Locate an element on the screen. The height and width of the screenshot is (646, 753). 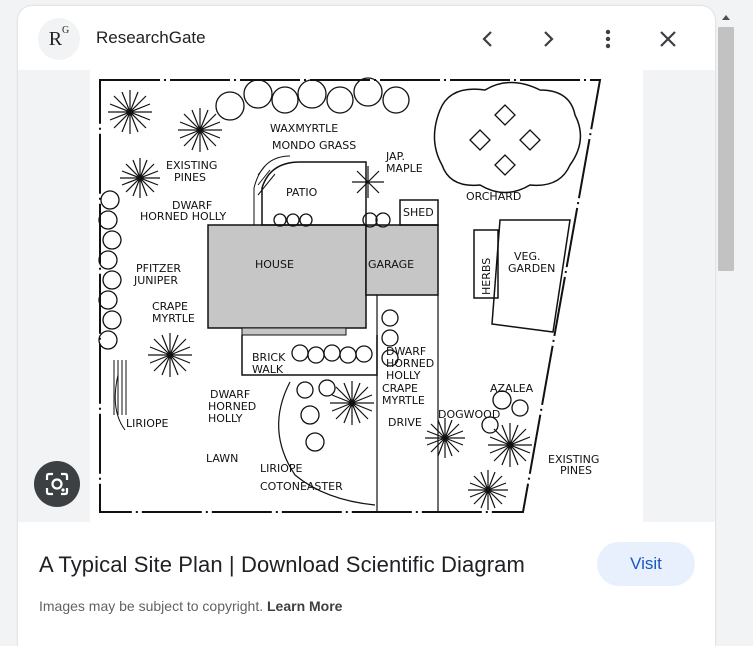
label-myrtle-2: MYRTLE is located at coordinates (403, 400).